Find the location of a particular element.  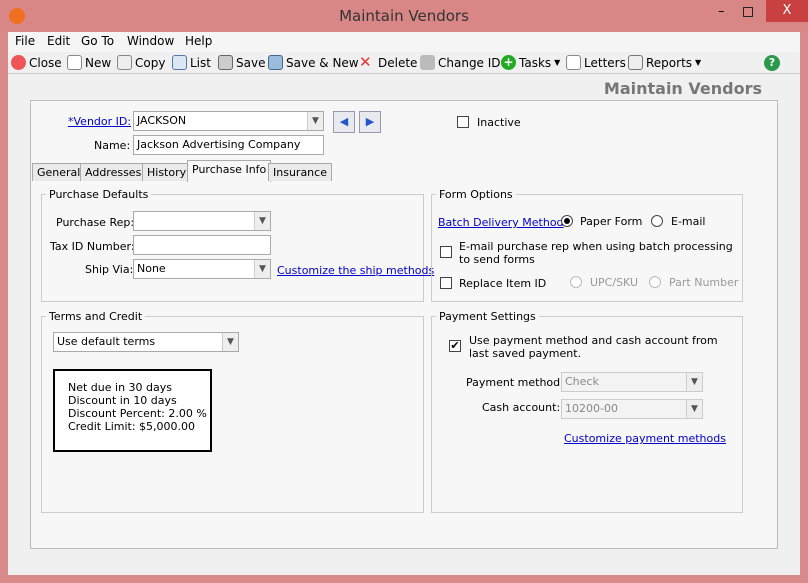

page-header: Maintain Vendors is located at coordinates (682, 88).